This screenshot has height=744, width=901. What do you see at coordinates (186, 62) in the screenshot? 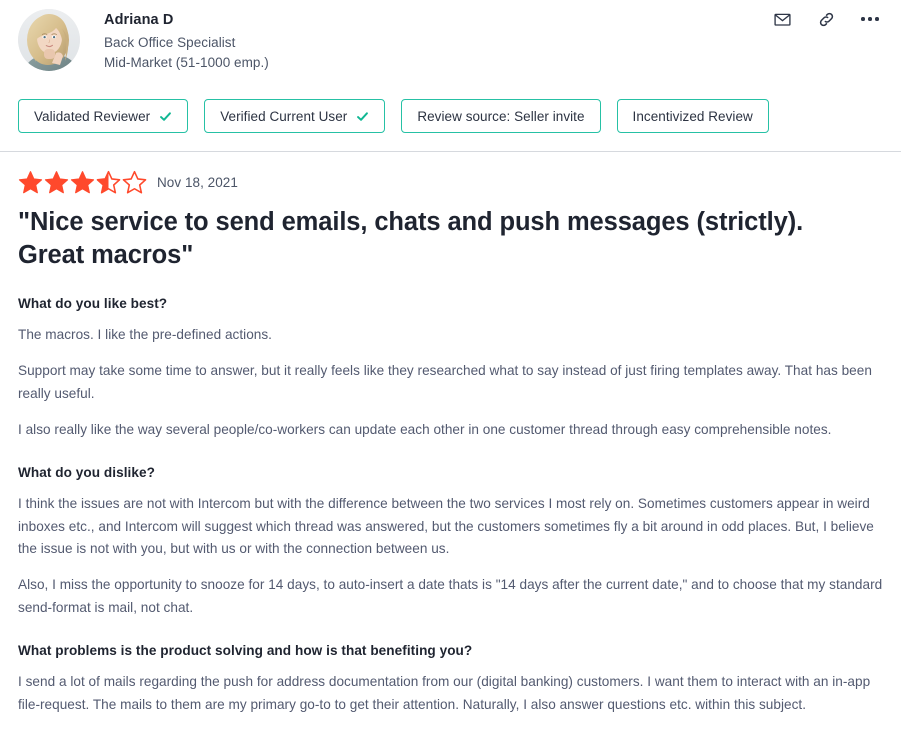
I see `reviewer-company-segment: Mid-Market (51-1000 emp.)` at bounding box center [186, 62].